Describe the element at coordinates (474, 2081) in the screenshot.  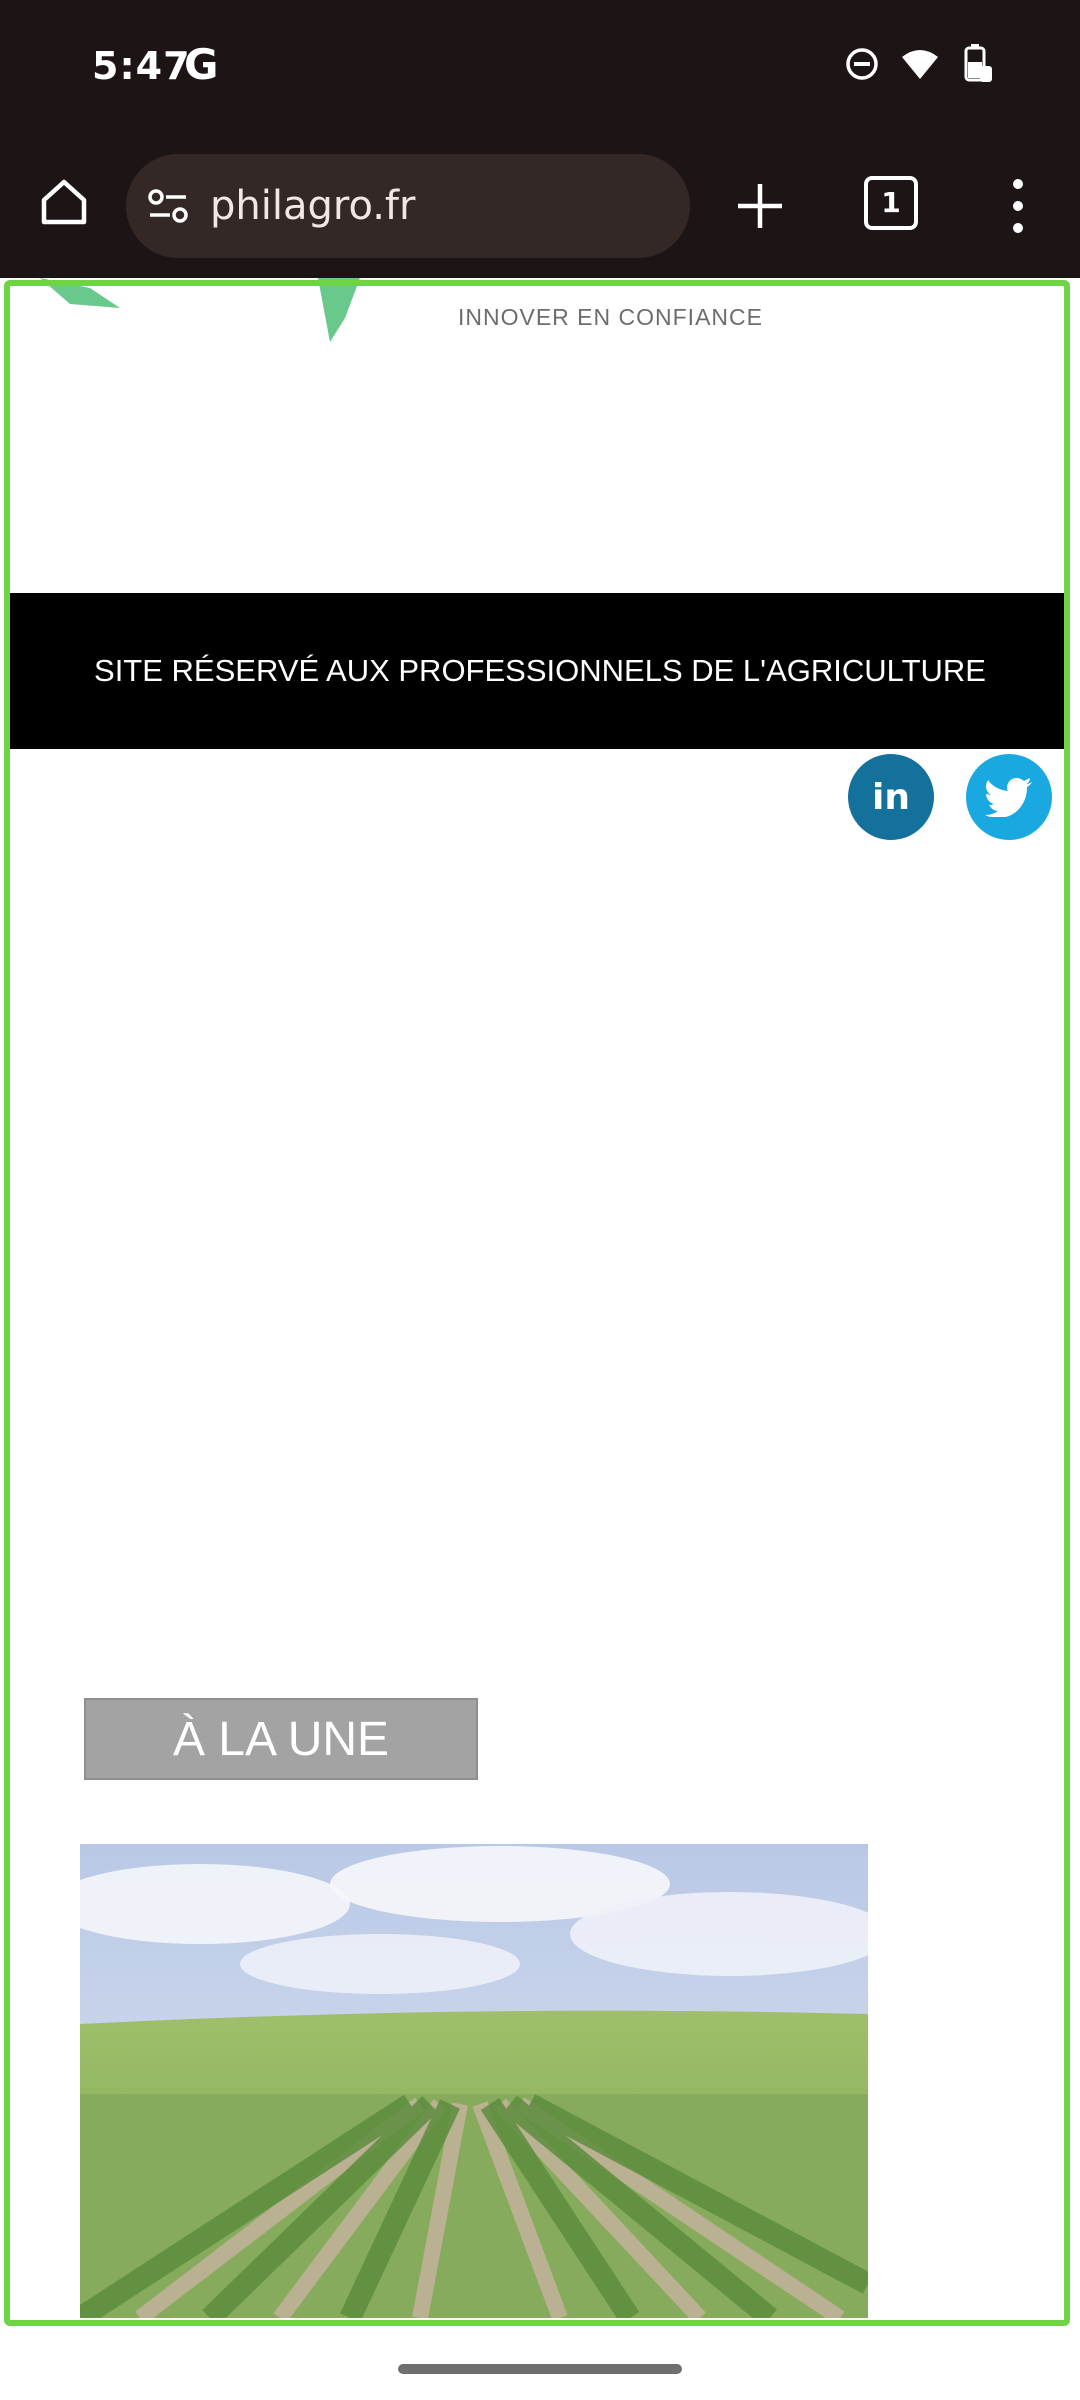
I see `vineyard-image` at that location.